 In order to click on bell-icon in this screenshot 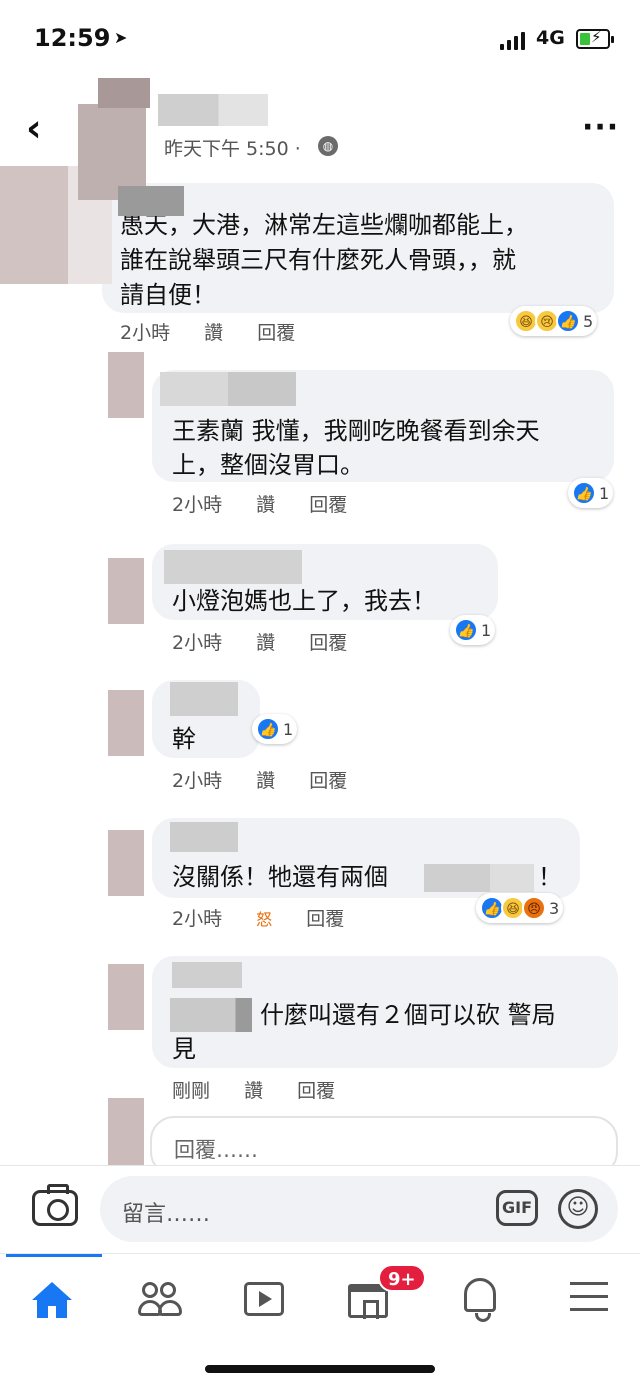, I will do `click(480, 1300)`.